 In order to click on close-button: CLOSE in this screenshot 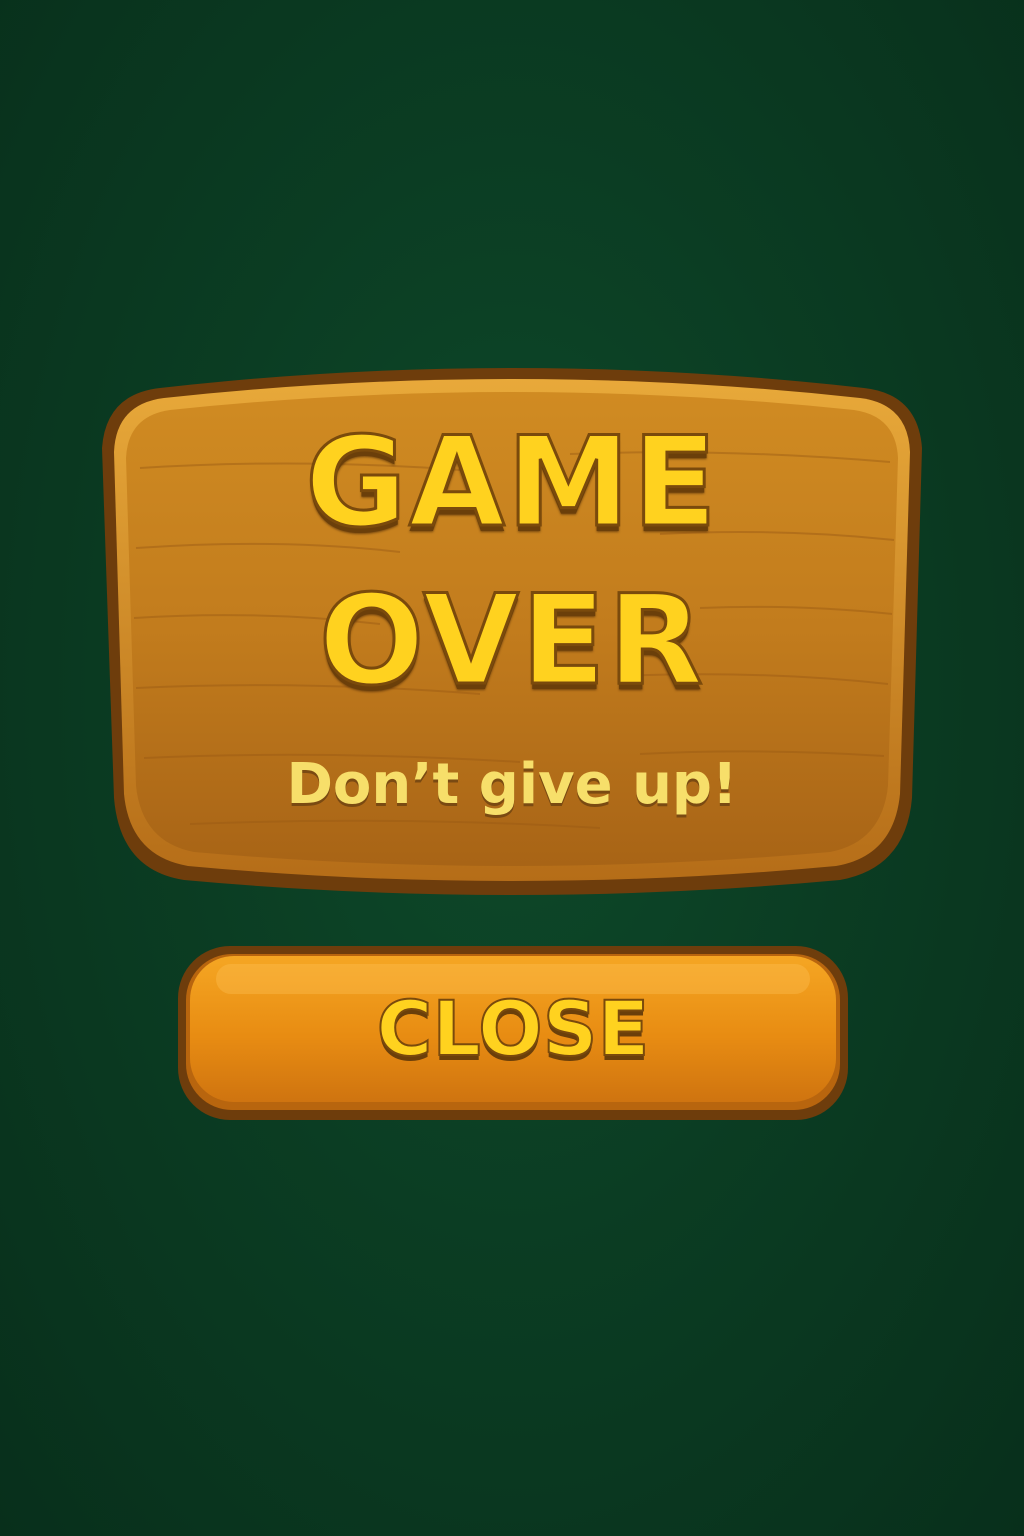, I will do `click(513, 1033)`.